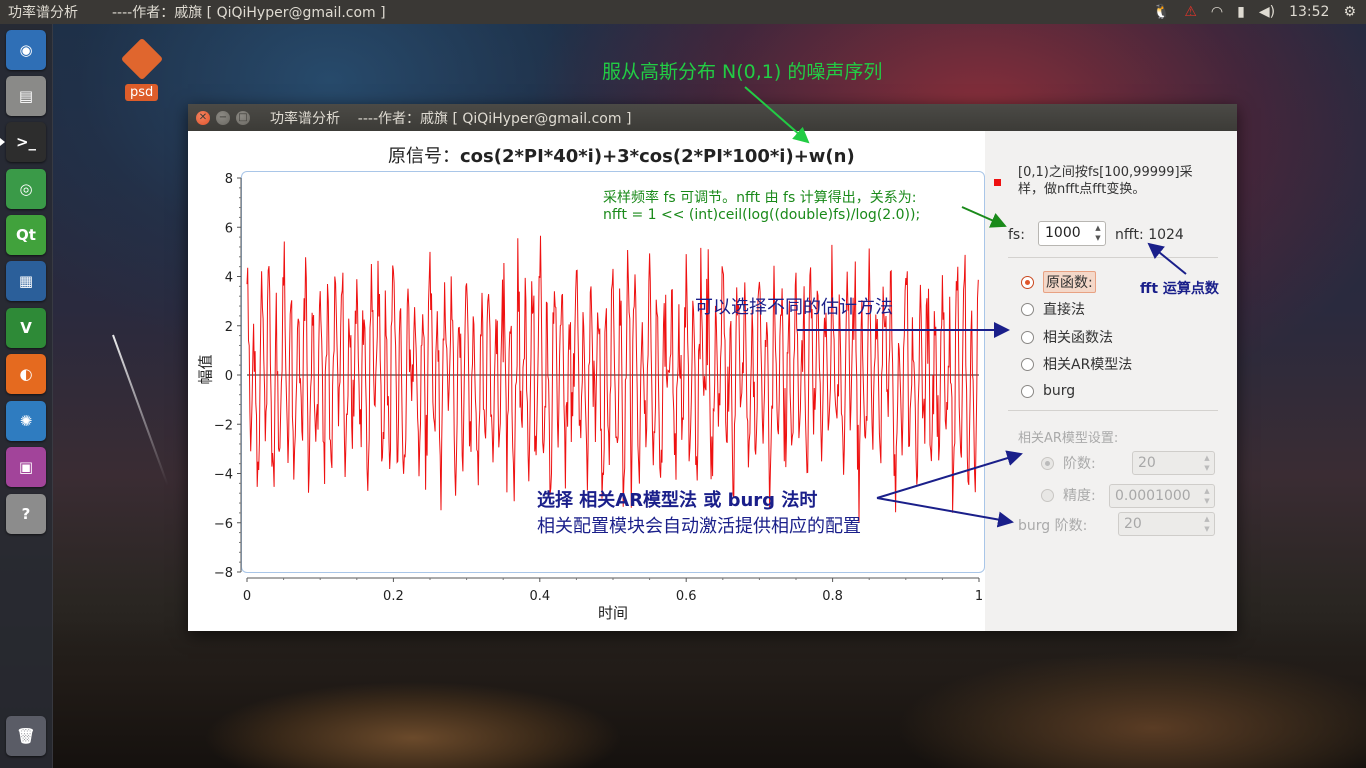 Image resolution: width=1366 pixels, height=768 pixels. What do you see at coordinates (1079, 496) in the screenshot?
I see `ar-precision-label: 精度:` at bounding box center [1079, 496].